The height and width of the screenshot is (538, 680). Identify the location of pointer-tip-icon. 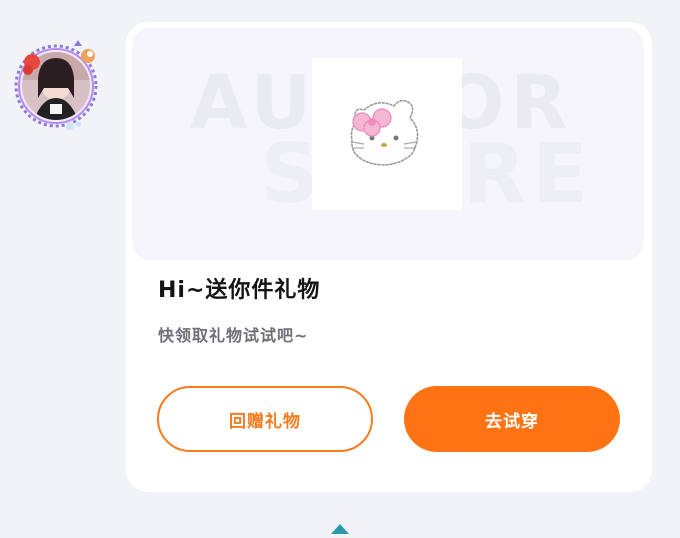
(340, 528).